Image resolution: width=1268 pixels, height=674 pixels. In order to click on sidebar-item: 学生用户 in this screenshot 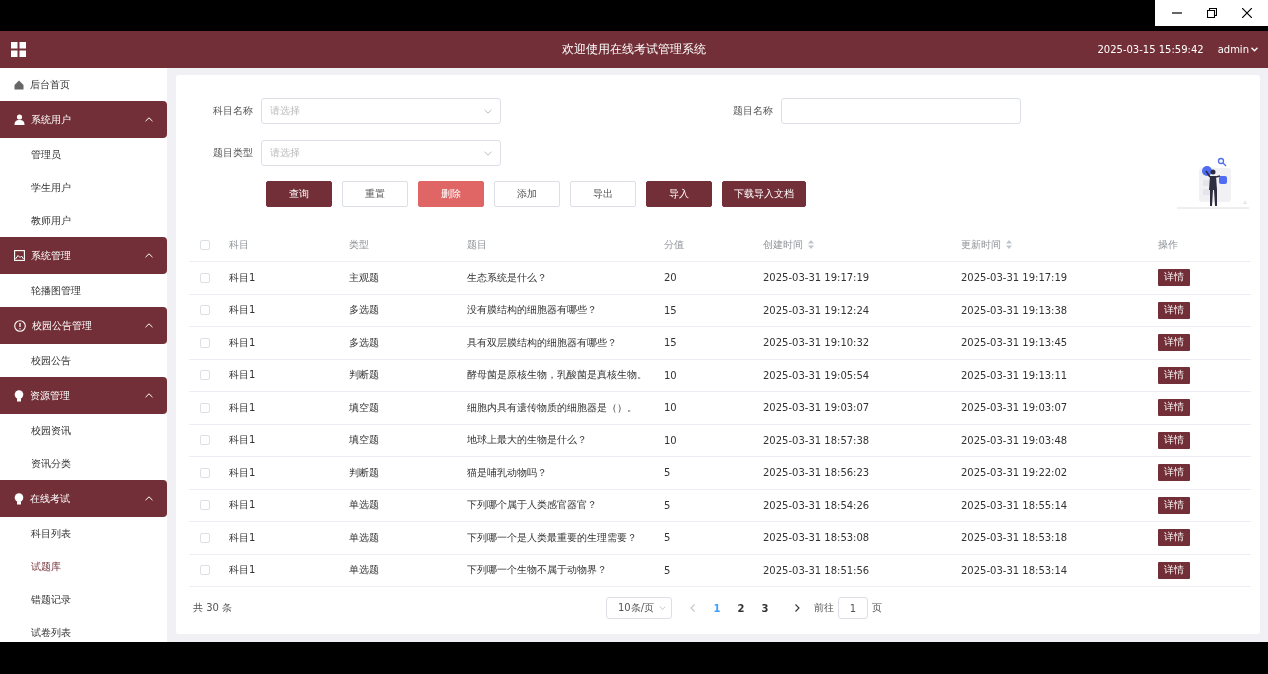, I will do `click(83, 187)`.